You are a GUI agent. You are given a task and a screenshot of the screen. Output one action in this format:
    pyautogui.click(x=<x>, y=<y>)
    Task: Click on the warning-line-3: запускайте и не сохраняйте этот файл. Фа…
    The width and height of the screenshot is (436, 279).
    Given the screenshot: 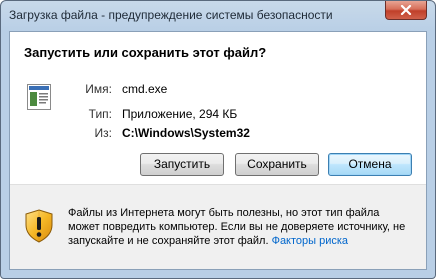 What is the action you would take?
    pyautogui.click(x=243, y=241)
    